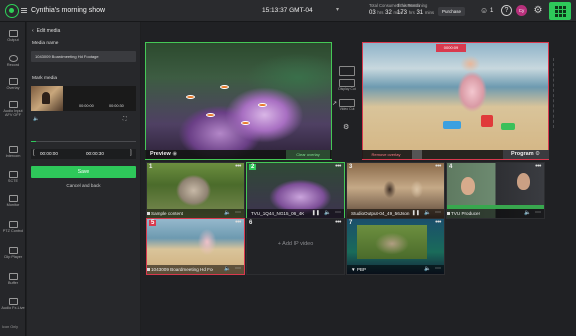 This screenshot has height=336, width=576. I want to click on program-monitor, so click(455, 101).